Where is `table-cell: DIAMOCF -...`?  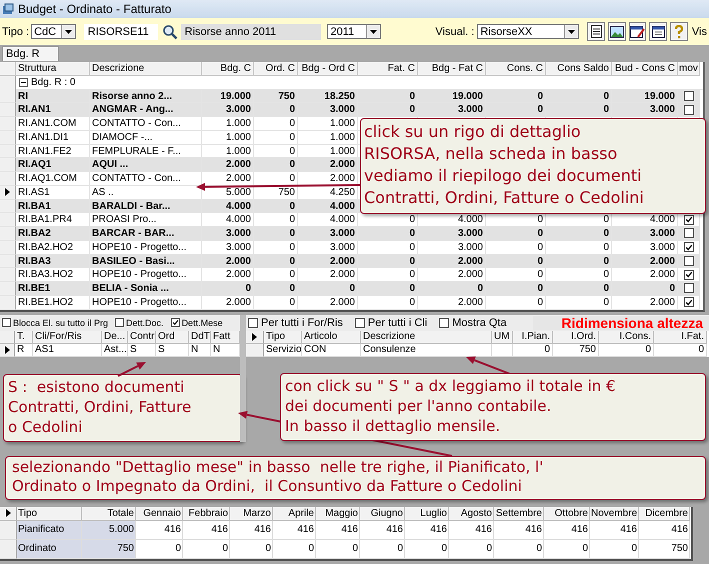 table-cell: DIAMOCF -... is located at coordinates (146, 137).